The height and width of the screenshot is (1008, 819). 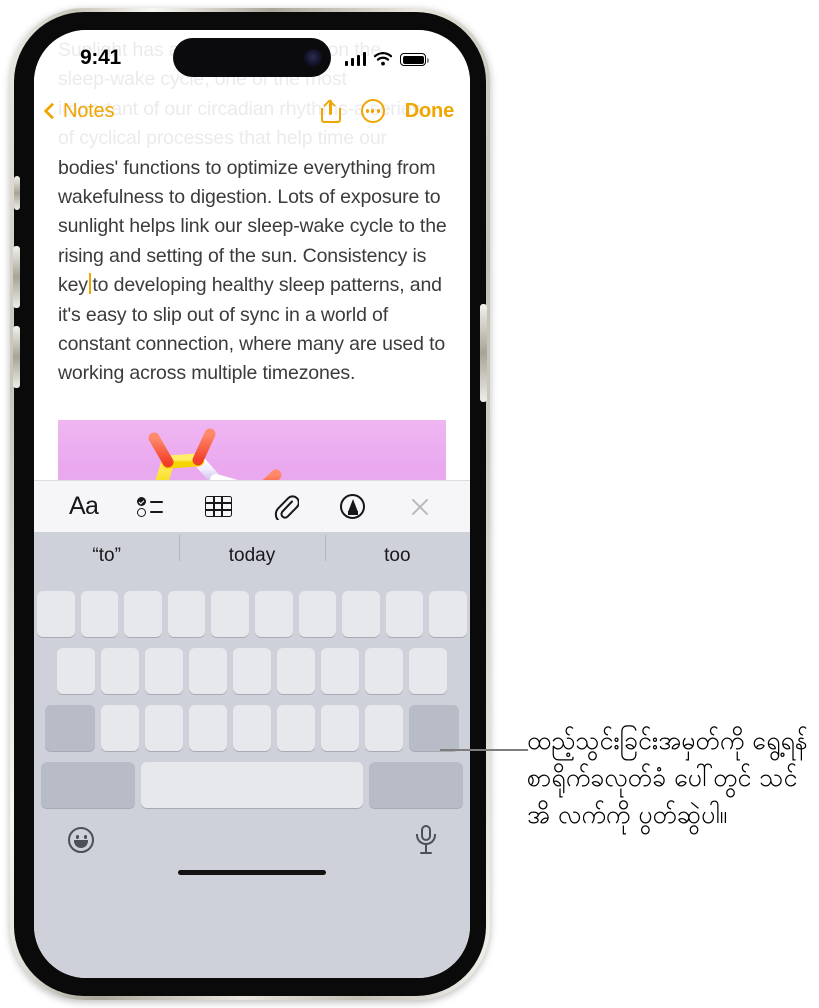 What do you see at coordinates (88, 785) in the screenshot?
I see `numbers-key` at bounding box center [88, 785].